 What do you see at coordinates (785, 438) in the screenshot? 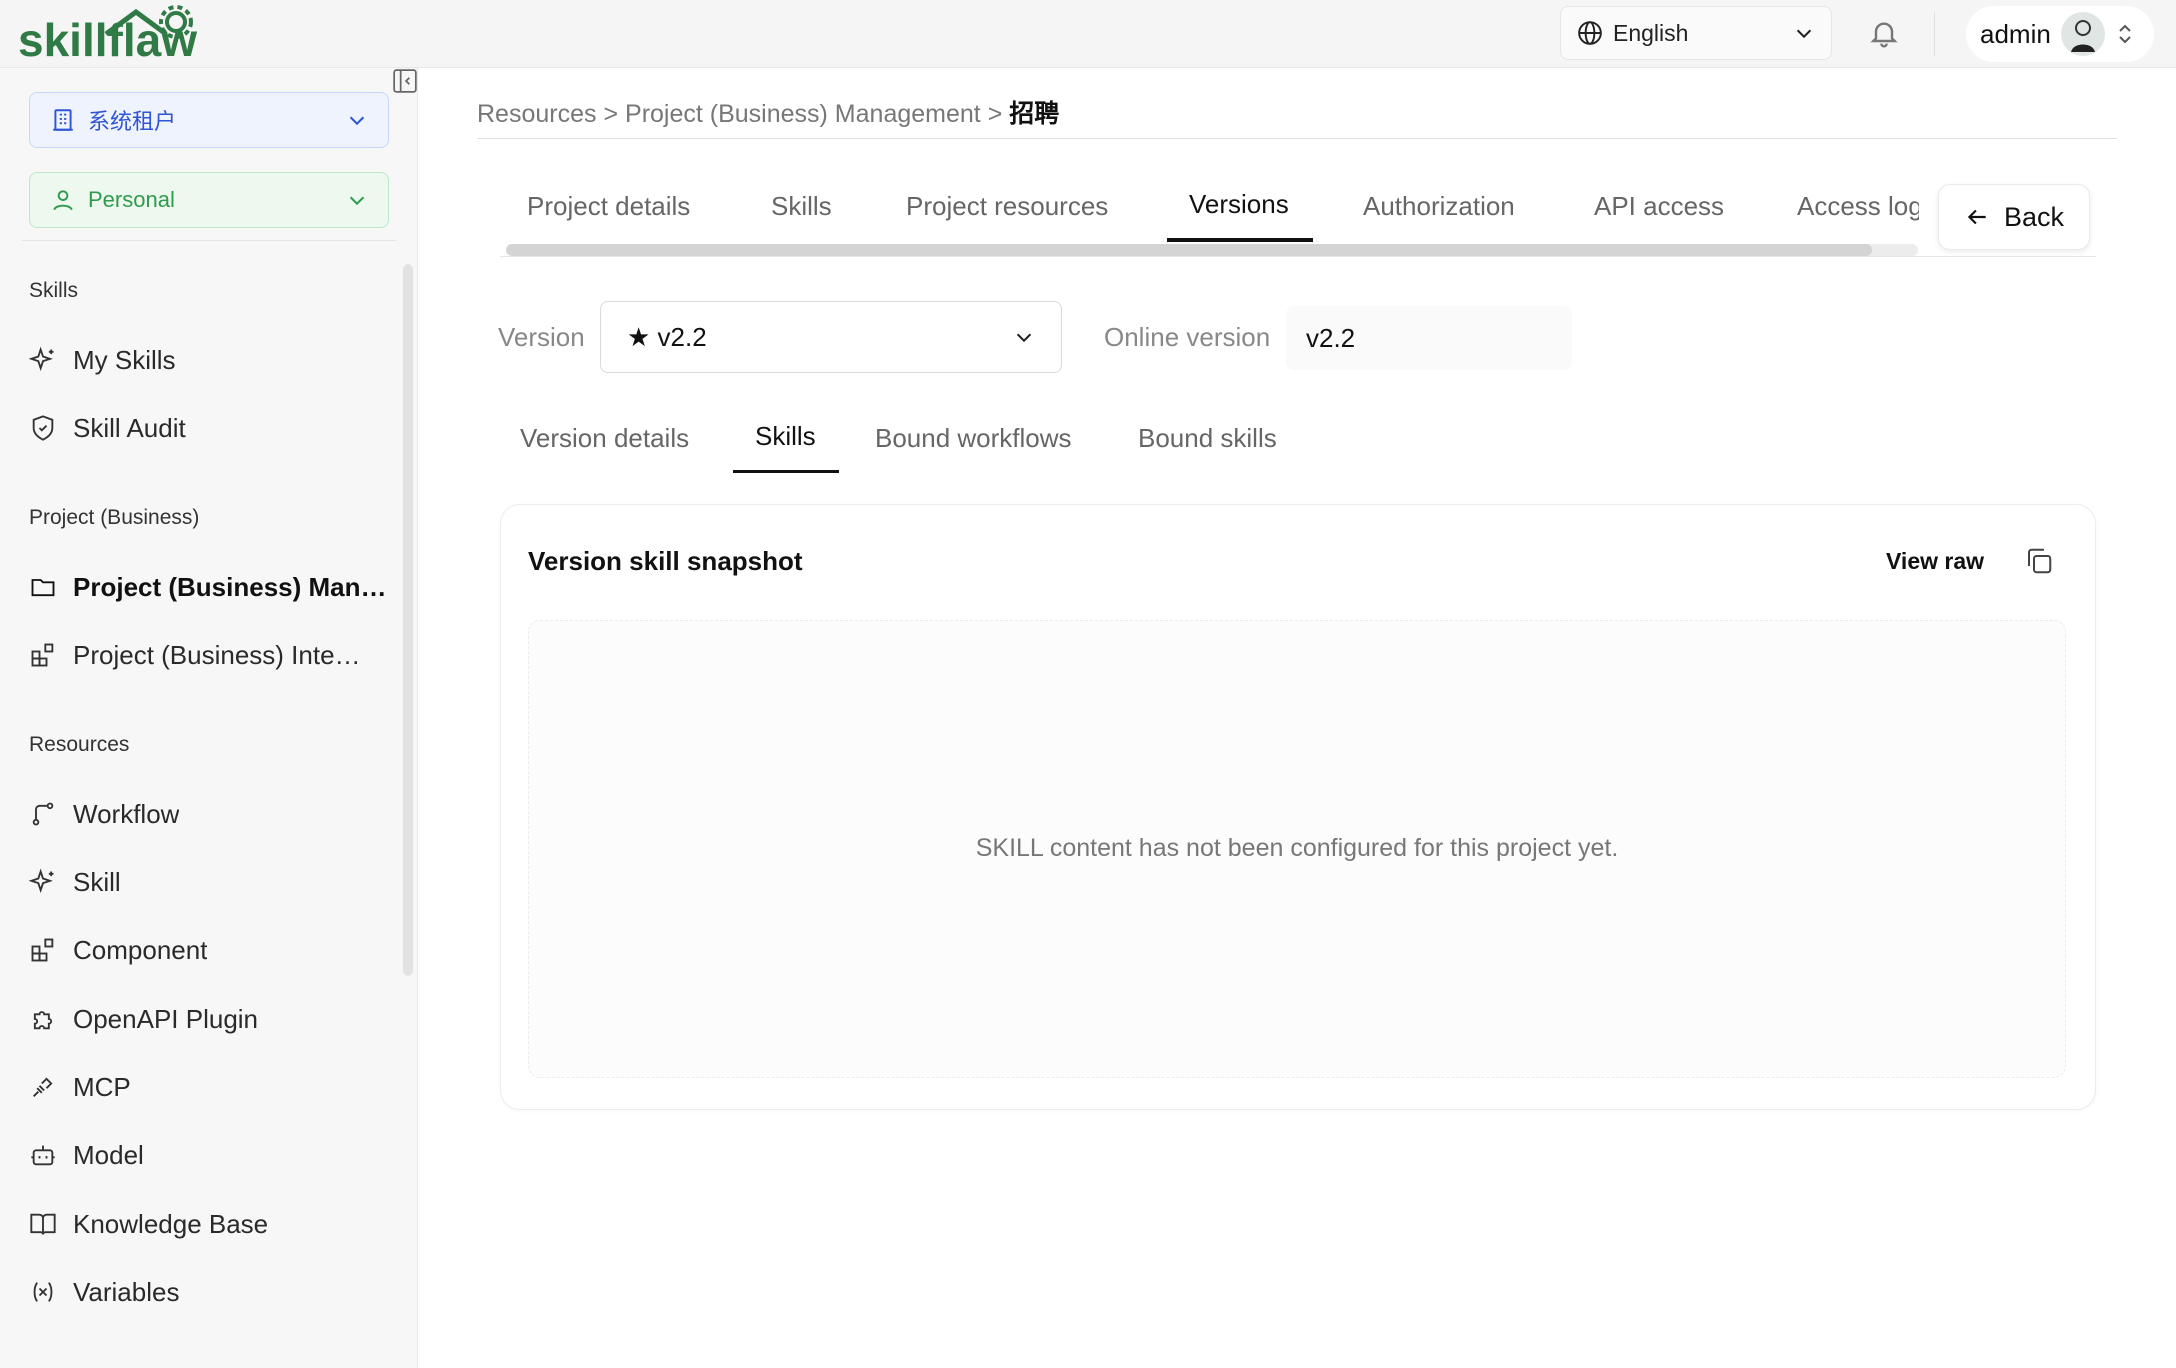
I see `subtab-skills: Skills` at bounding box center [785, 438].